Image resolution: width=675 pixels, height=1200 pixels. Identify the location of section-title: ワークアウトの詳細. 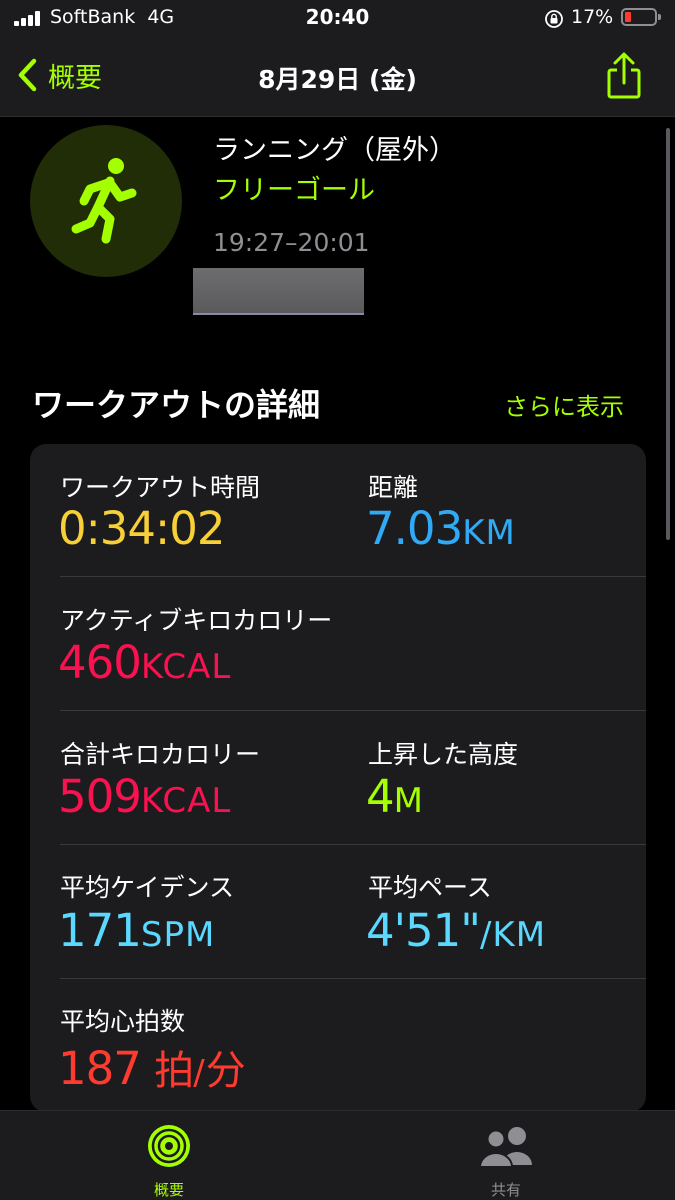
(176, 405).